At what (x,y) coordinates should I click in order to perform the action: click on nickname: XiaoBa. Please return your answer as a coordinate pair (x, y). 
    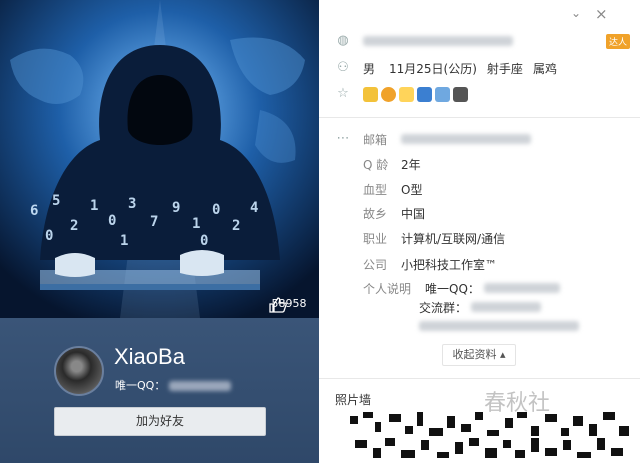
    Looking at the image, I should click on (149, 356).